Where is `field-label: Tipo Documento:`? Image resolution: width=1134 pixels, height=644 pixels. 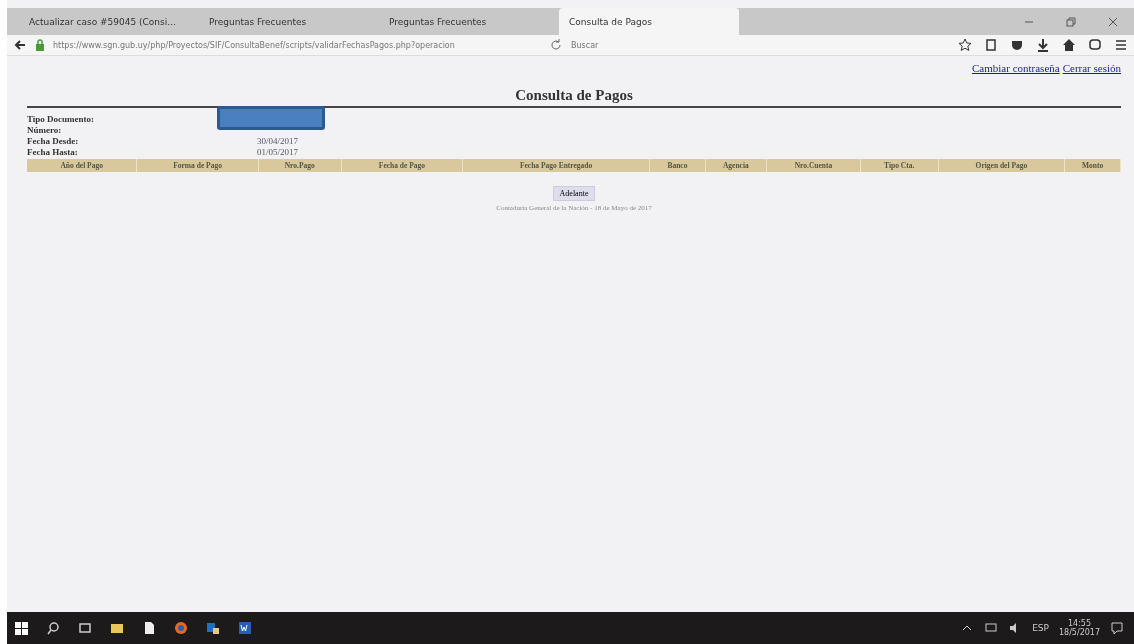 field-label: Tipo Documento: is located at coordinates (61, 119).